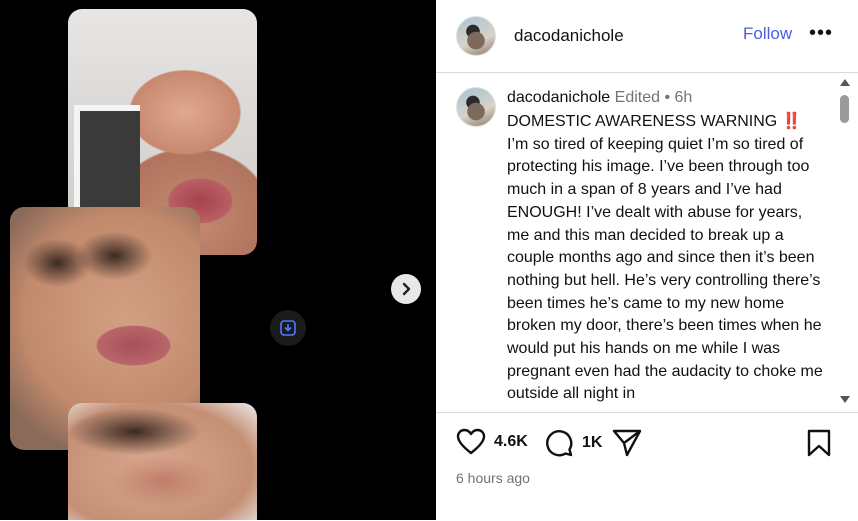 The width and height of the screenshot is (858, 521). Describe the element at coordinates (558, 97) in the screenshot. I see `caption-username: dacodanichole` at that location.